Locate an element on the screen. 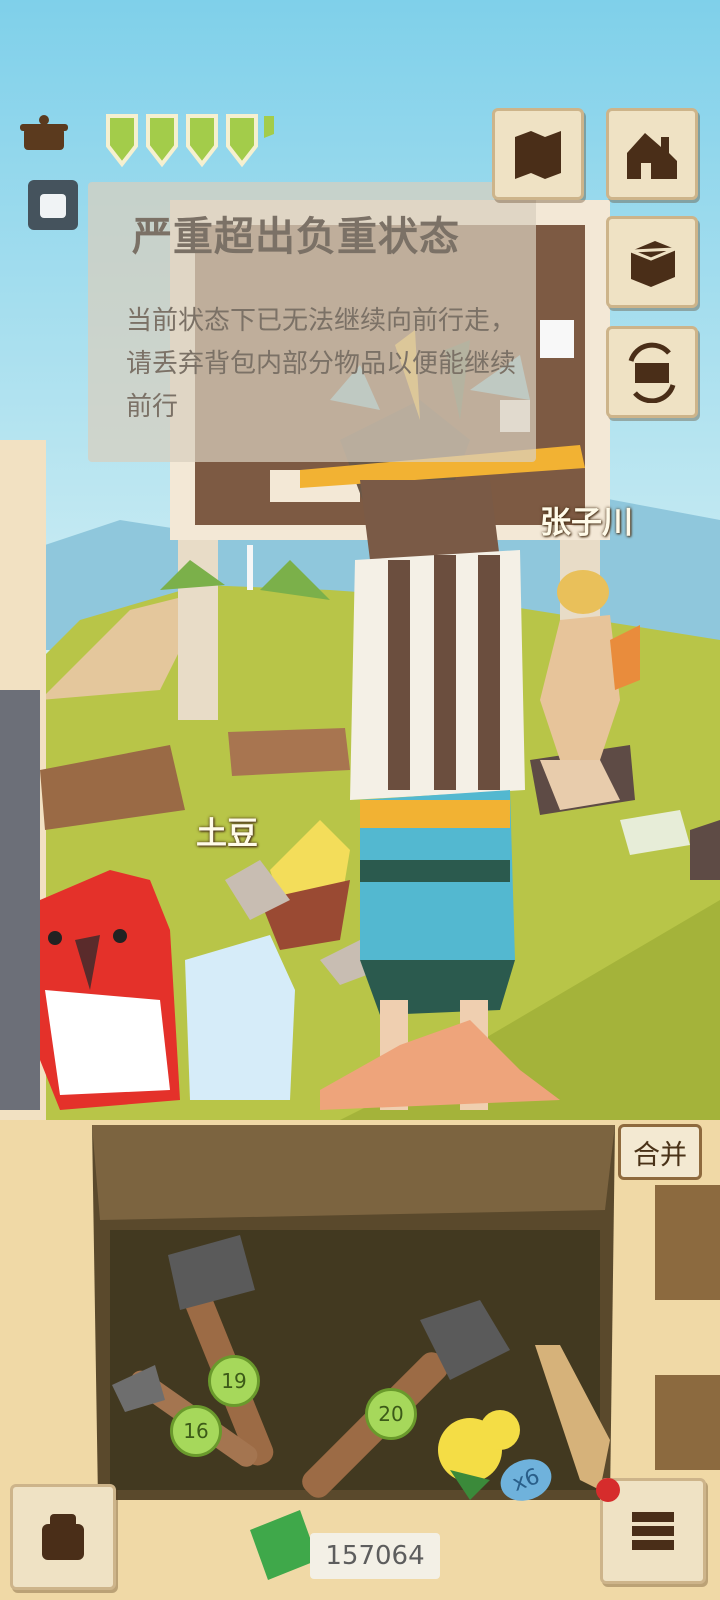  backpack-button is located at coordinates (63, 1537).